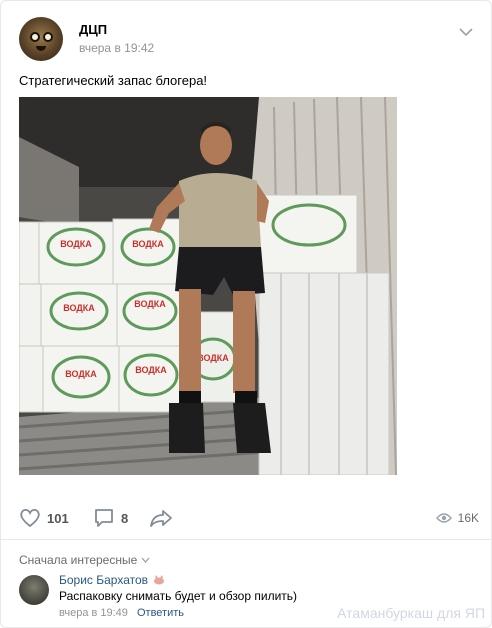  What do you see at coordinates (41, 39) in the screenshot?
I see `community-avatar` at bounding box center [41, 39].